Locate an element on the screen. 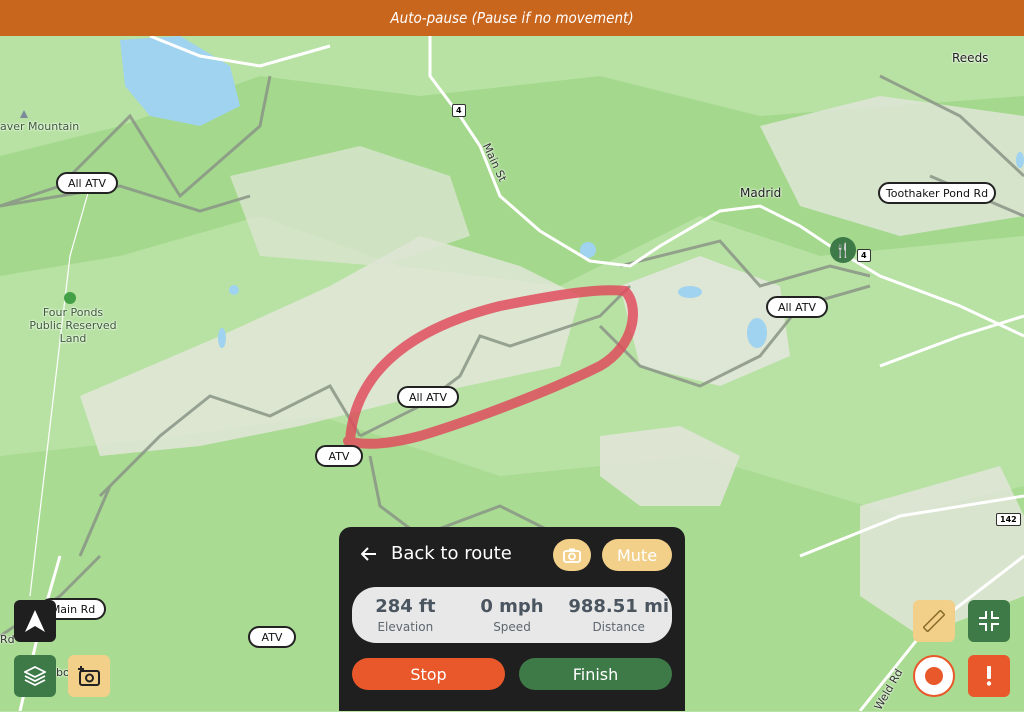 The height and width of the screenshot is (712, 1024). back-arrow-icon is located at coordinates (368, 553).